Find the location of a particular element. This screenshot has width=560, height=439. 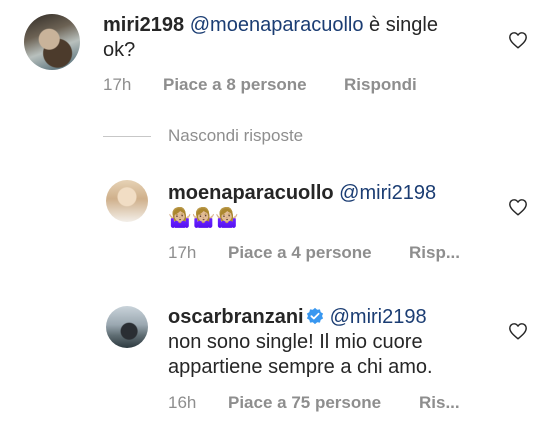

hide-replies-label: Nascondi risposte is located at coordinates (236, 135).